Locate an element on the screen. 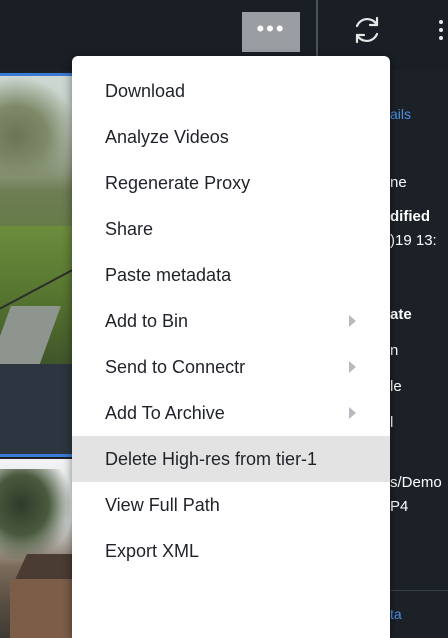  menu-item-label: Delete High-res from tier-1 is located at coordinates (211, 459).